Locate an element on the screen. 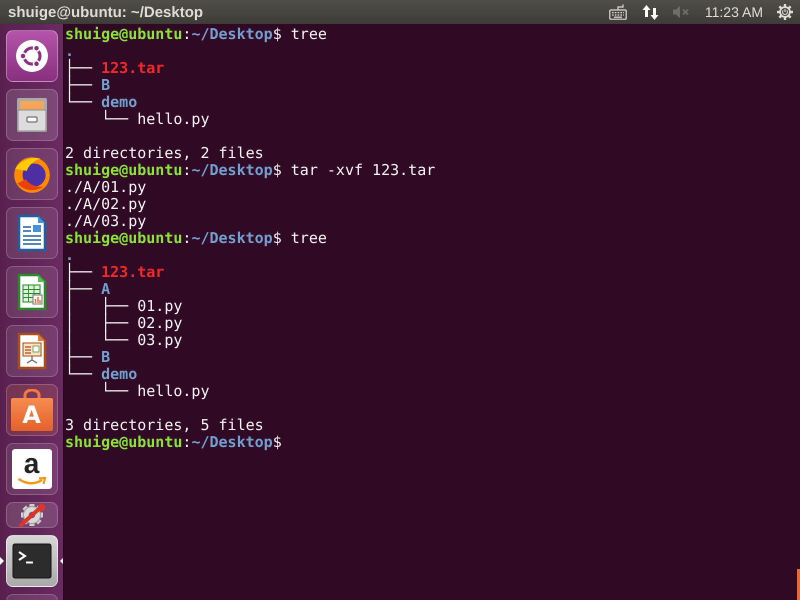  command-text: tar -xvf 123.tar is located at coordinates (363, 170).